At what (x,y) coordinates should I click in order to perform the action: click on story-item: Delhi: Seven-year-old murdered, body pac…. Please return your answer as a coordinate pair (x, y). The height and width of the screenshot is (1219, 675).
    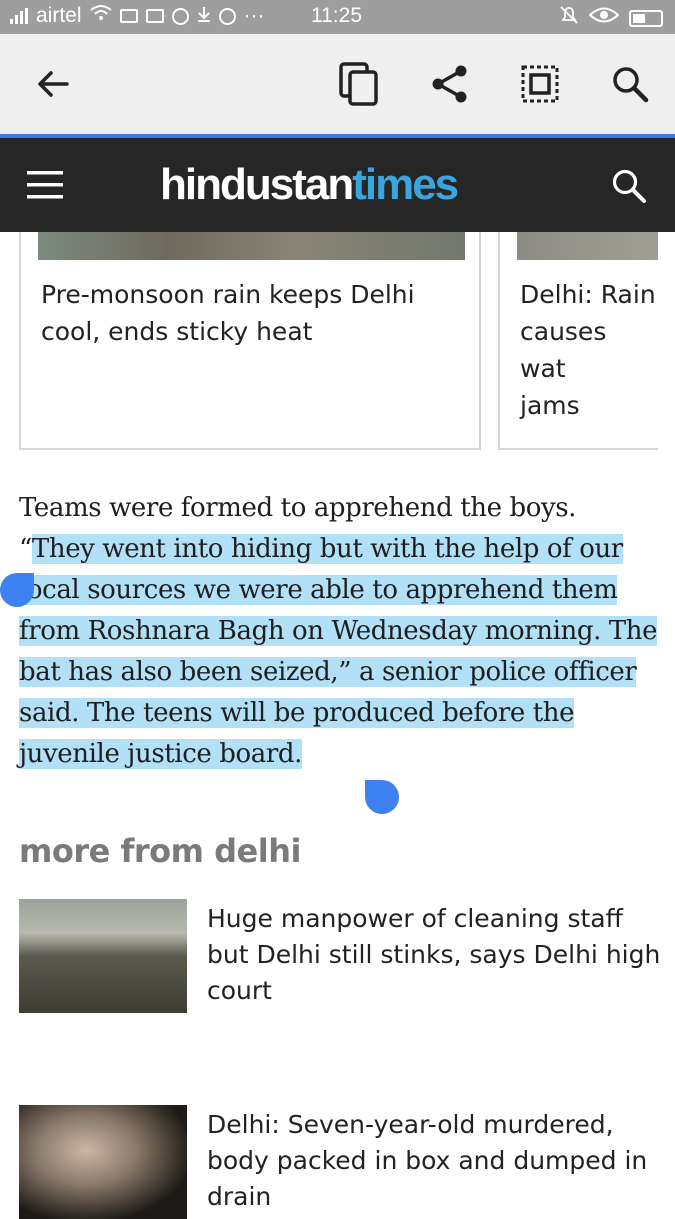
    Looking at the image, I should click on (339, 1162).